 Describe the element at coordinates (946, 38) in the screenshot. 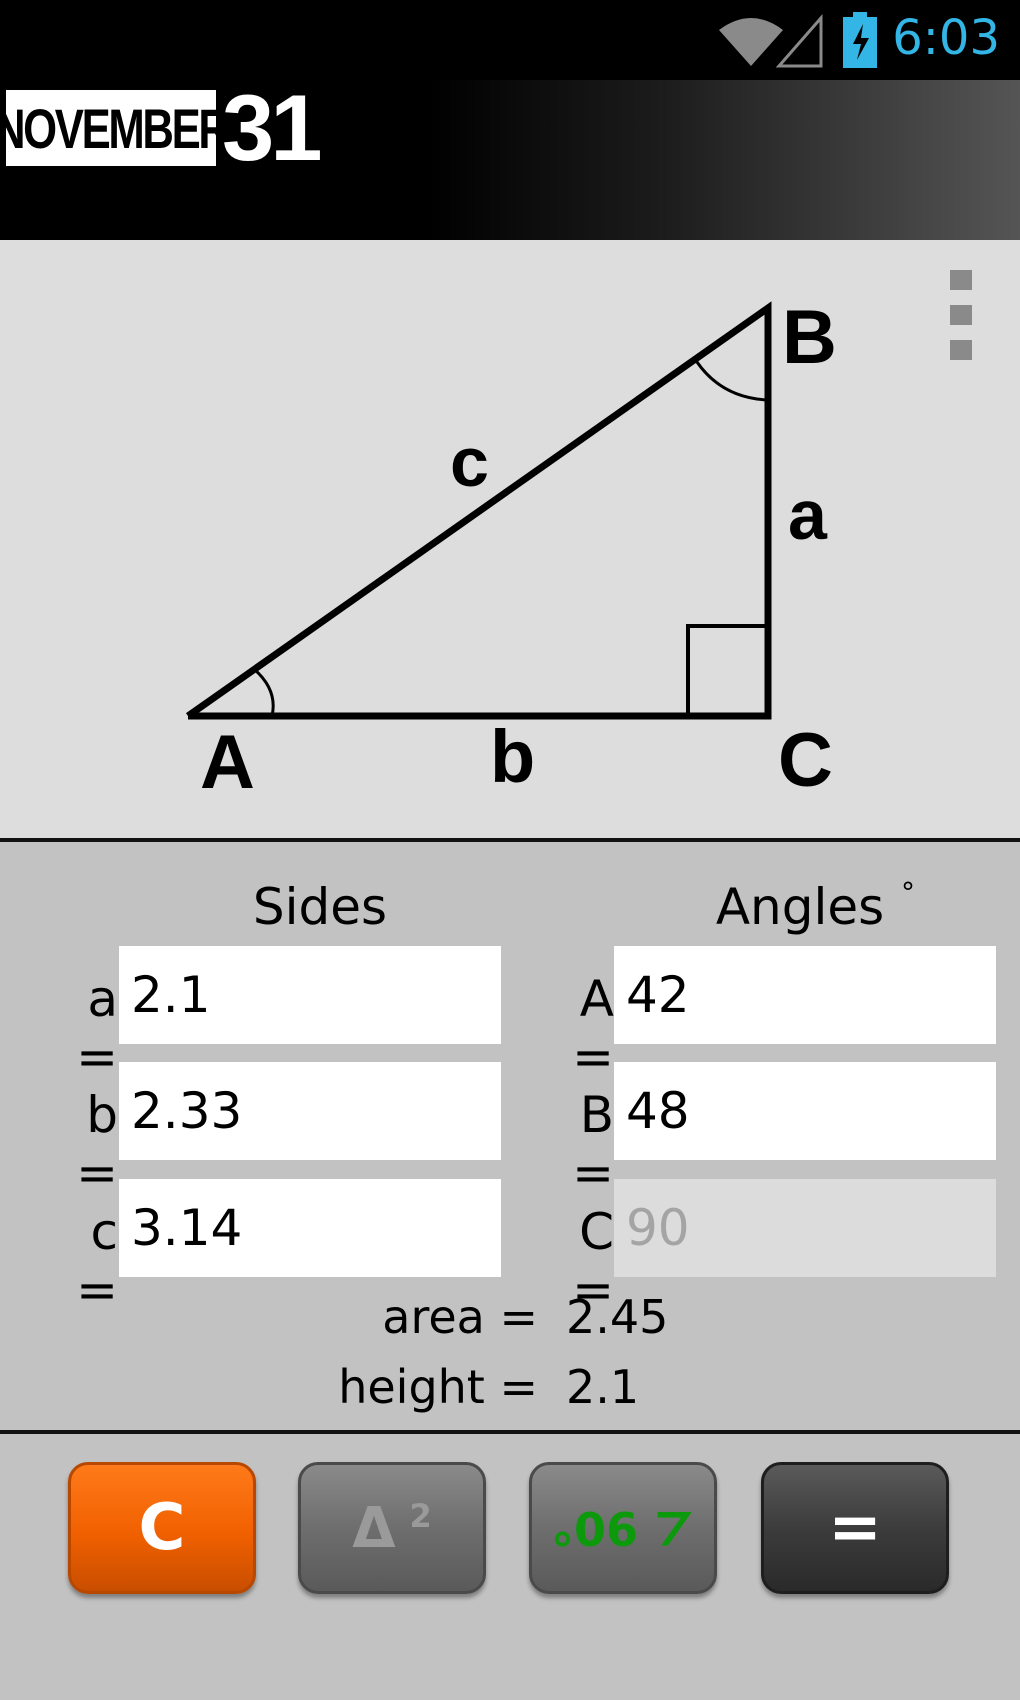

I see `clock: 6:03` at that location.